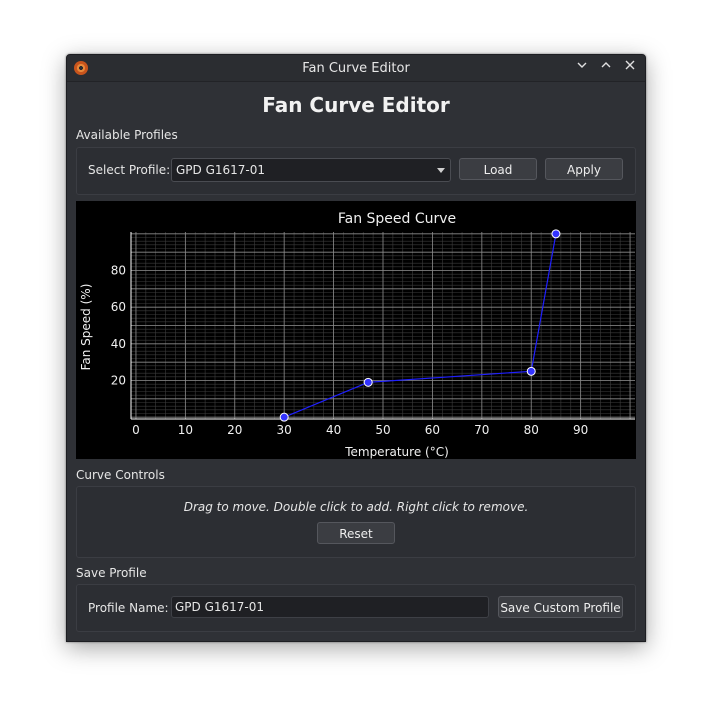 The image size is (710, 719). I want to click on controls-section-label: Curve Controls, so click(120, 475).